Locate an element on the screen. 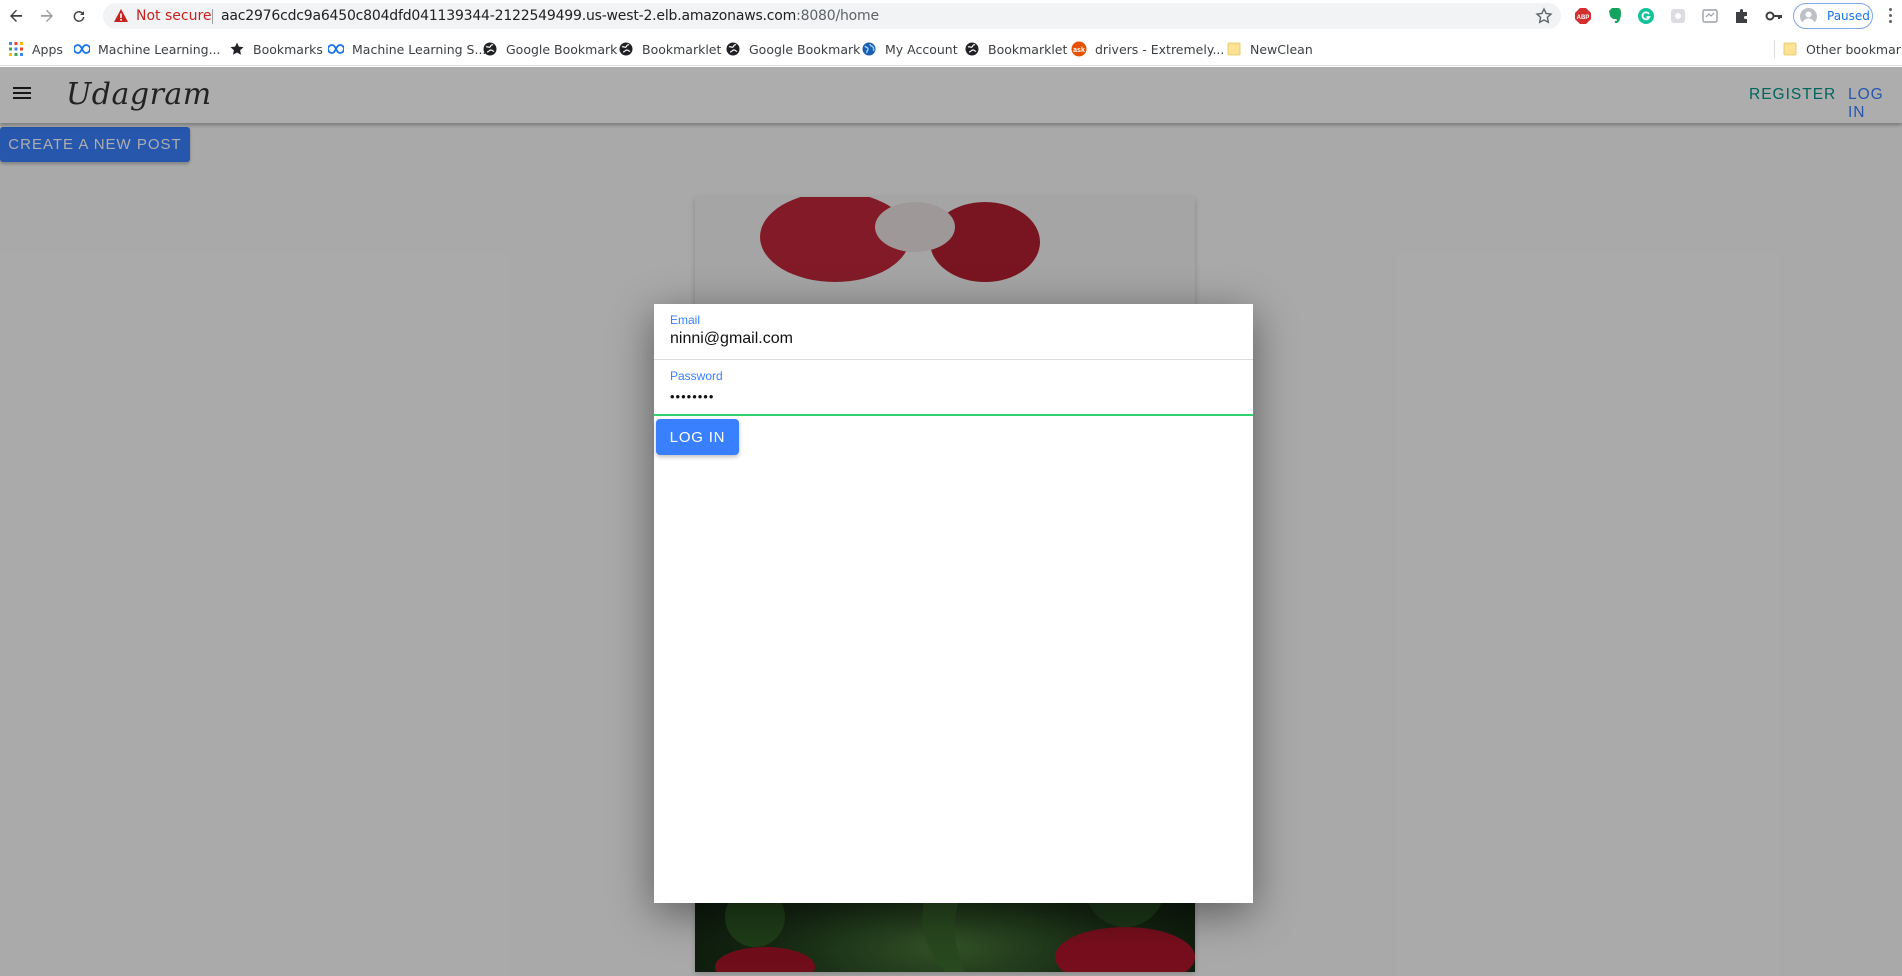 This screenshot has height=976, width=1902. bookmark-label: My Account is located at coordinates (921, 49).